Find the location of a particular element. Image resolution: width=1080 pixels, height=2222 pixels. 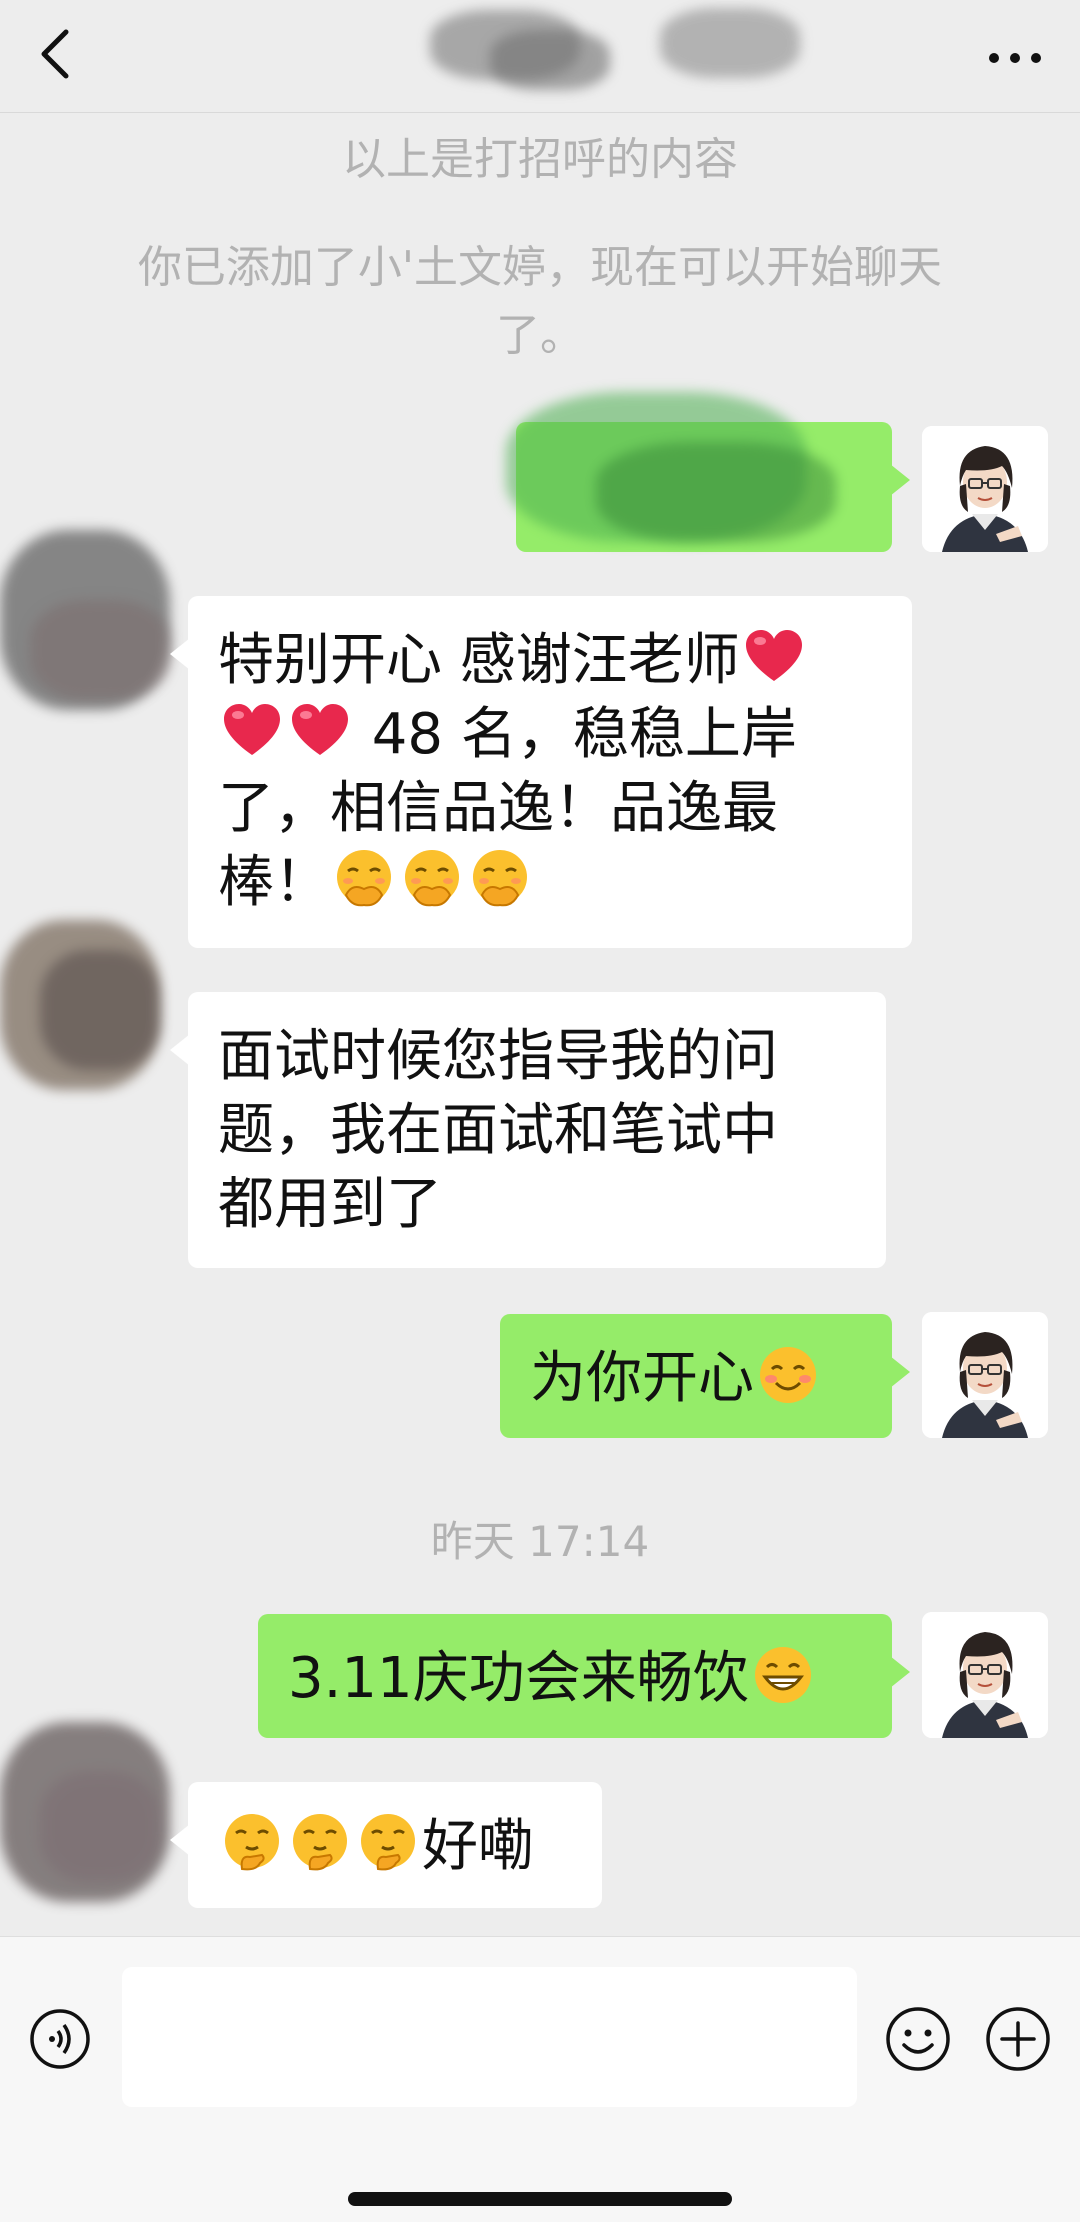

chat-title-obscured is located at coordinates (600, 50).